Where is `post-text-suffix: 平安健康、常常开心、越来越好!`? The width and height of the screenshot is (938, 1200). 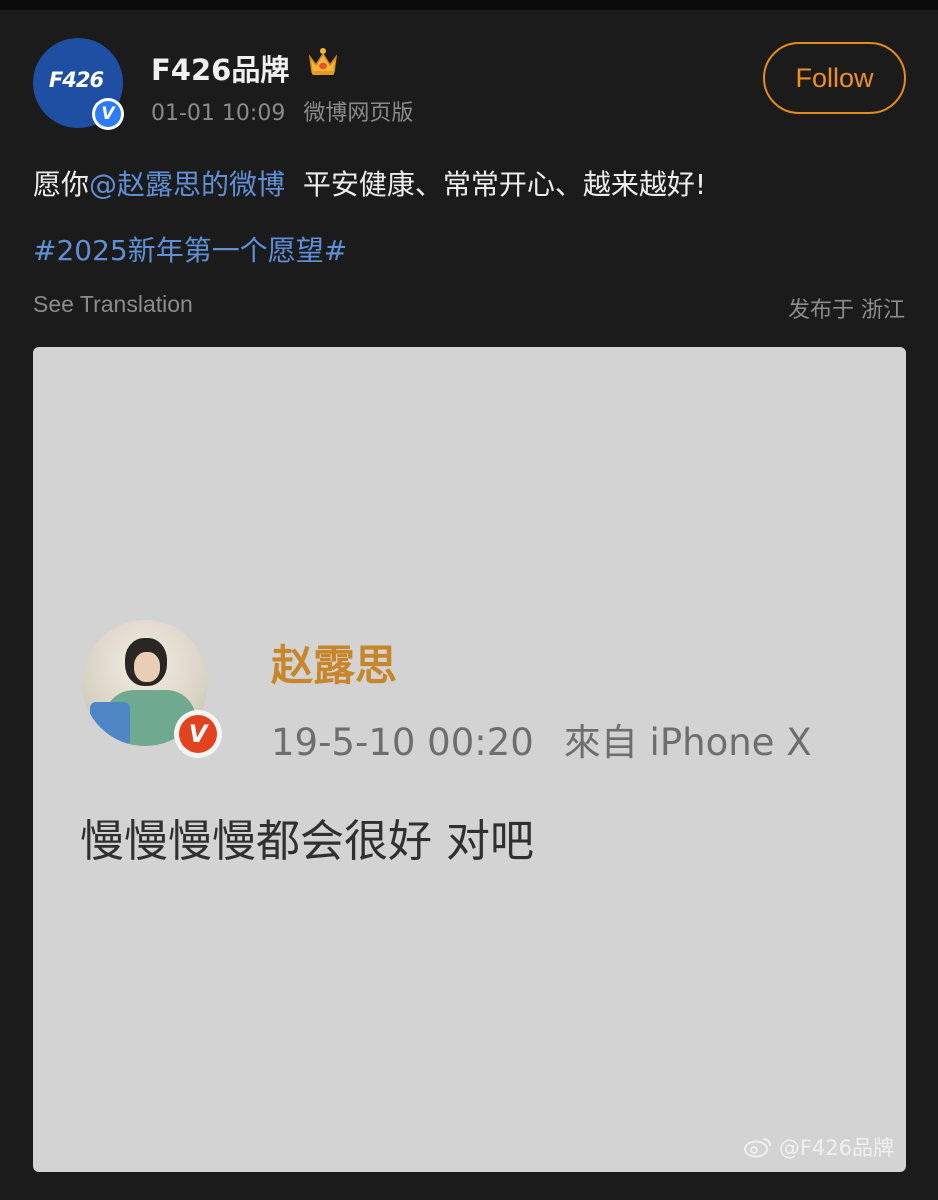 post-text-suffix: 平安健康、常常开心、越来越好! is located at coordinates (496, 184).